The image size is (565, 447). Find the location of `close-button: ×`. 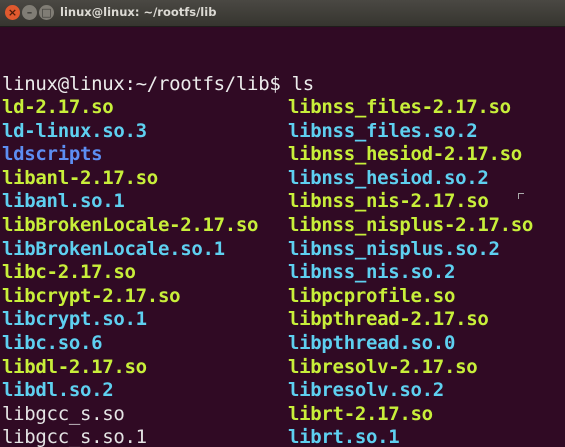

close-button: × is located at coordinates (12, 12).